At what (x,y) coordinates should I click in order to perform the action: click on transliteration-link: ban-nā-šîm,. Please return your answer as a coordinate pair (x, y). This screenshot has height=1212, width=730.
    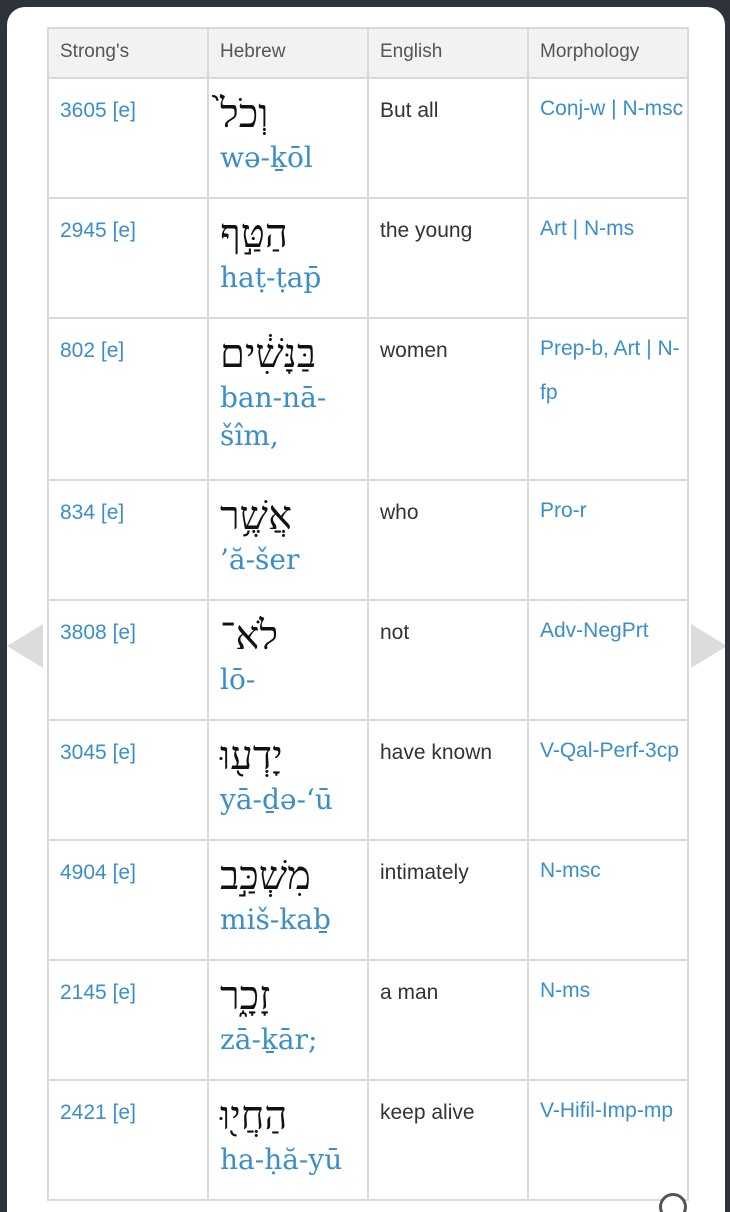
    Looking at the image, I should click on (293, 417).